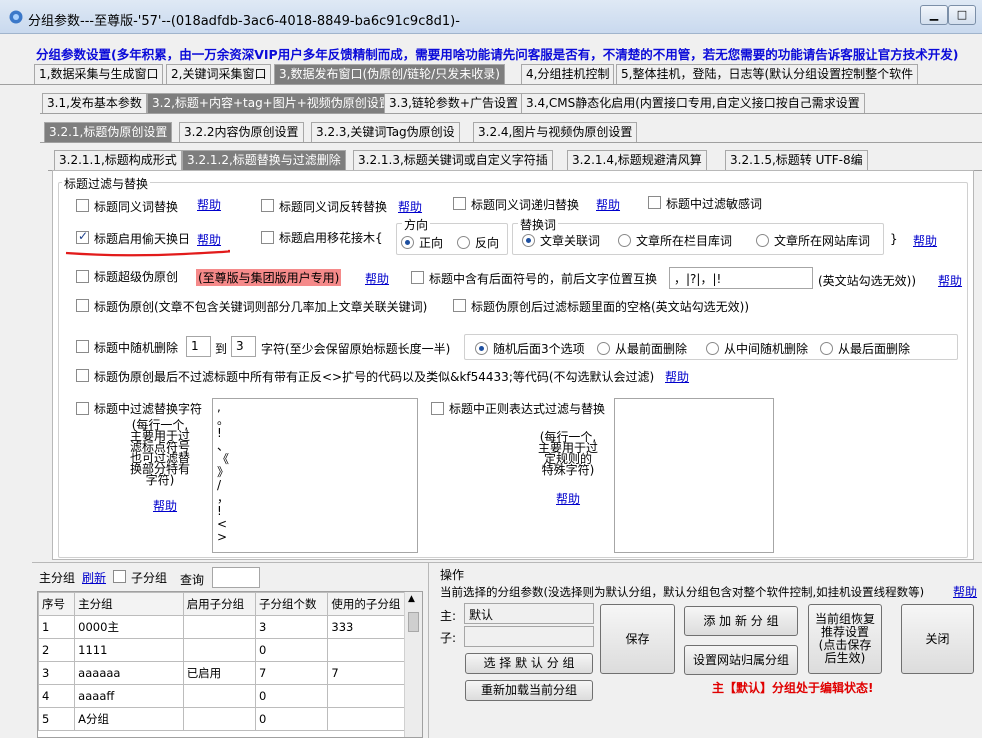 This screenshot has height=738, width=982. I want to click on tab-l3-0: 3.2.1,标题伪原创设置, so click(108, 132).